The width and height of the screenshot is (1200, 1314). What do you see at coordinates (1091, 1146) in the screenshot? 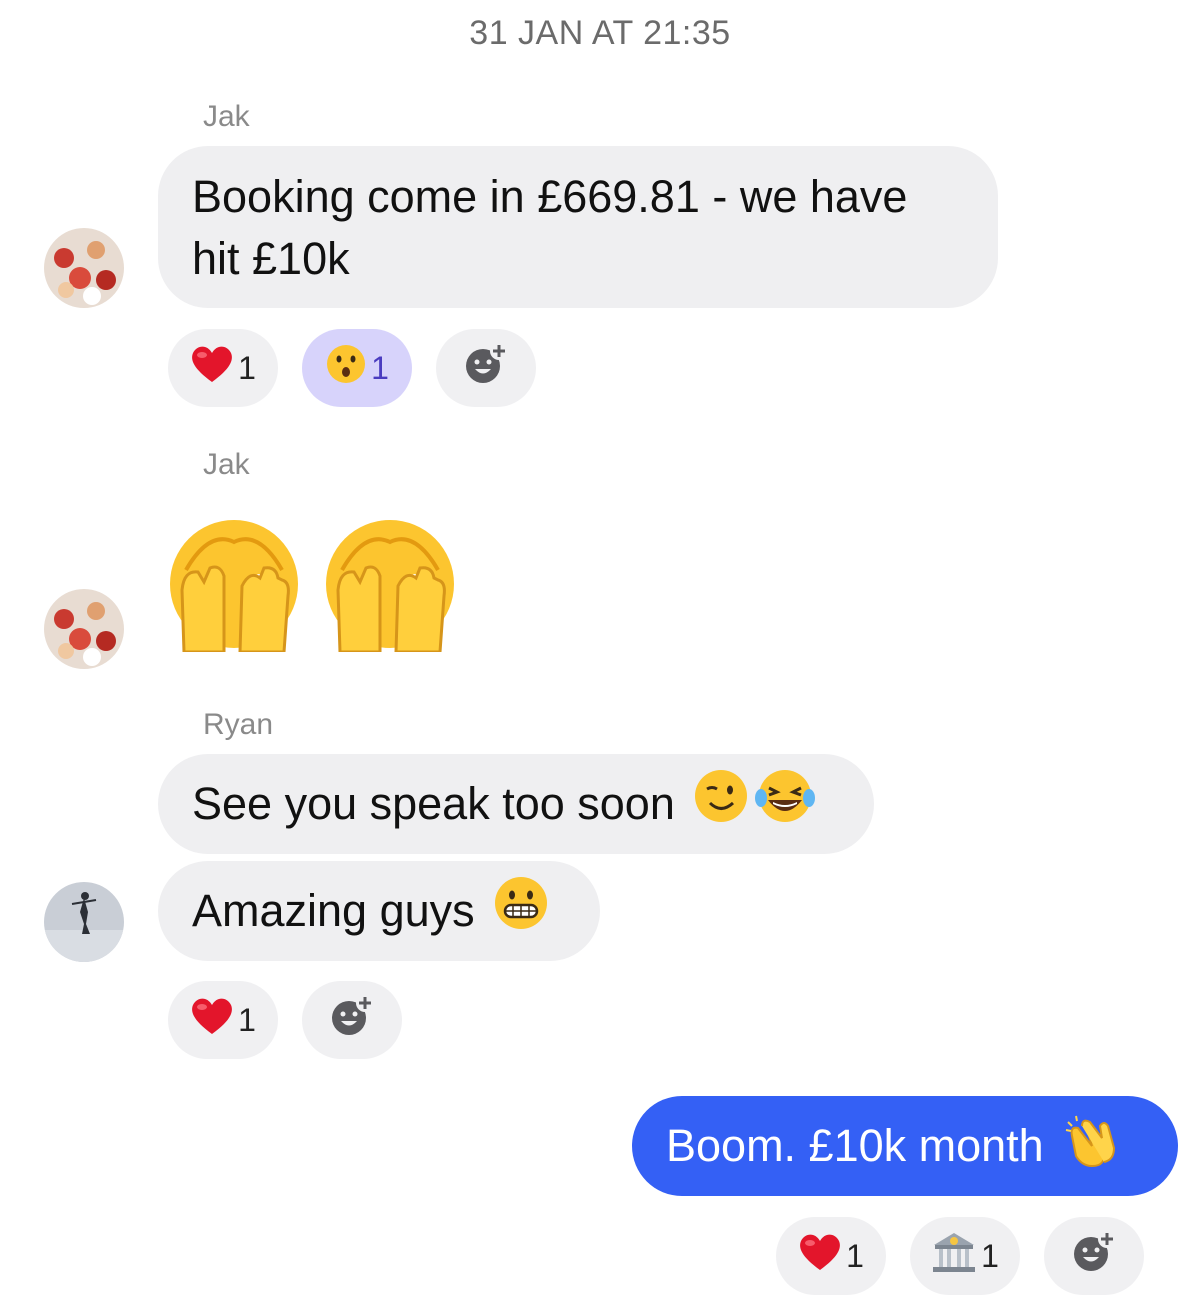
I see `clapping-hands-icon` at bounding box center [1091, 1146].